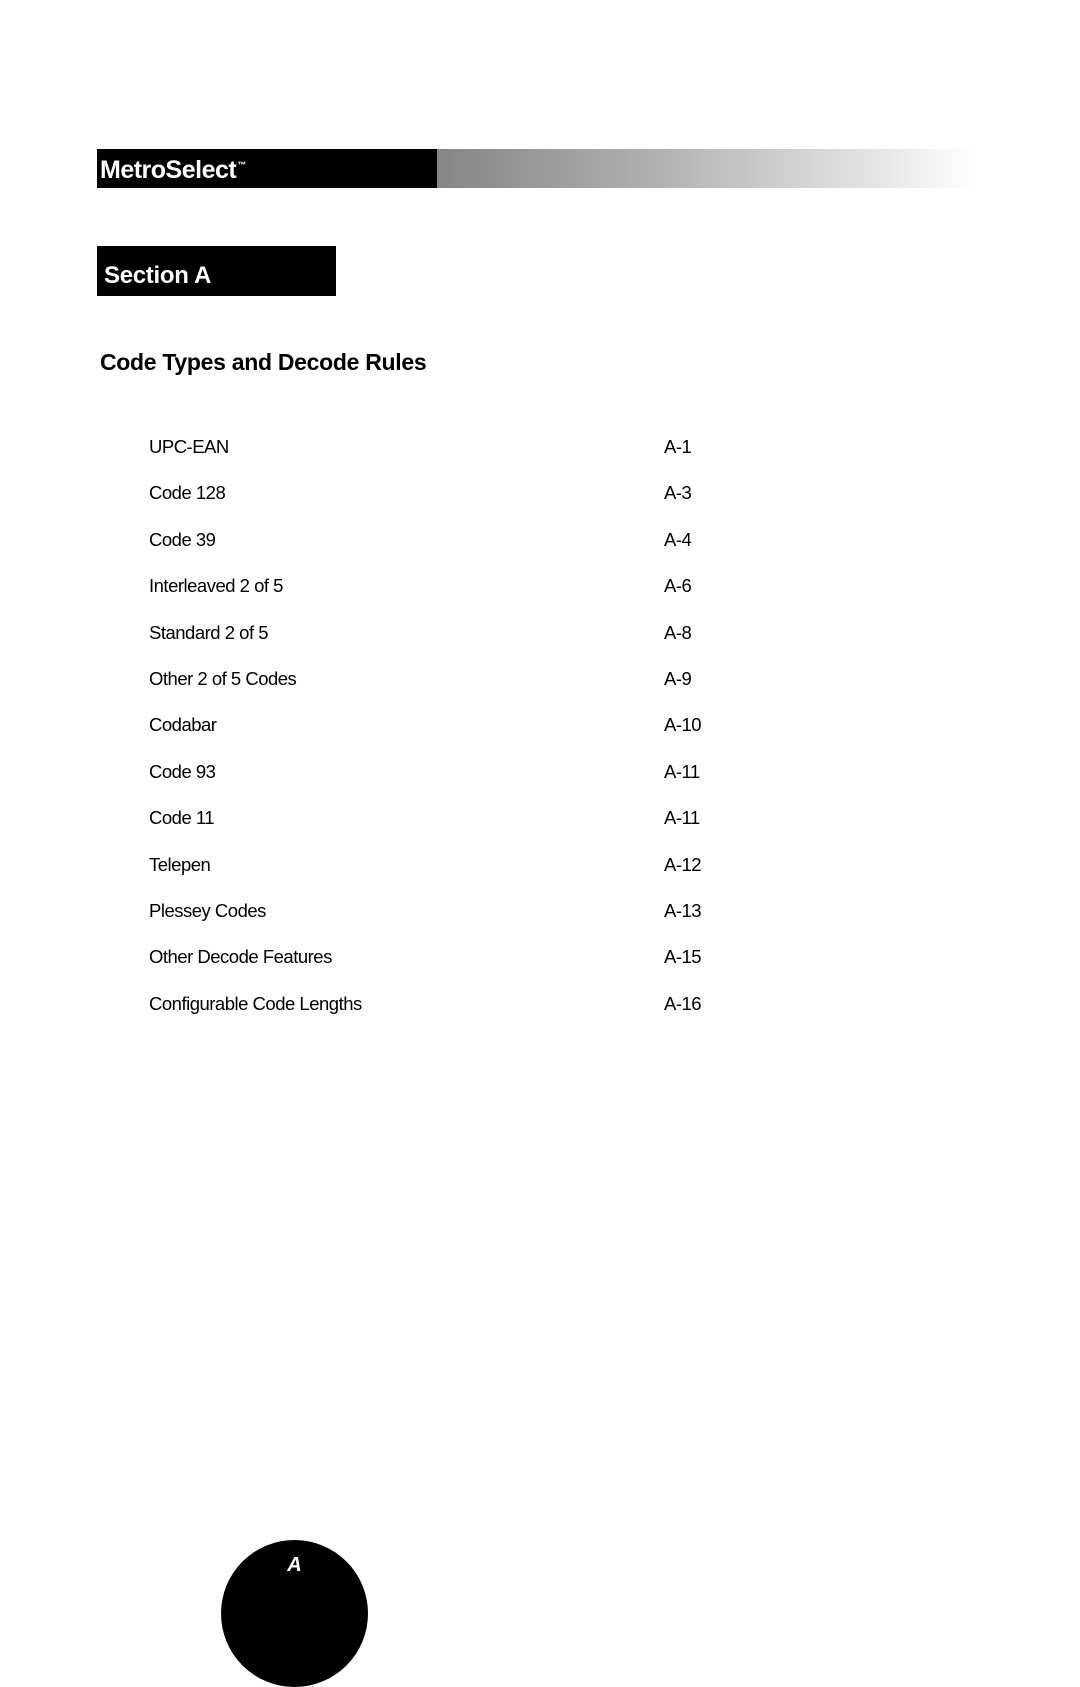 This screenshot has height=1687, width=1080. I want to click on brand-header-bar: MetroSelect ™, so click(537, 168).